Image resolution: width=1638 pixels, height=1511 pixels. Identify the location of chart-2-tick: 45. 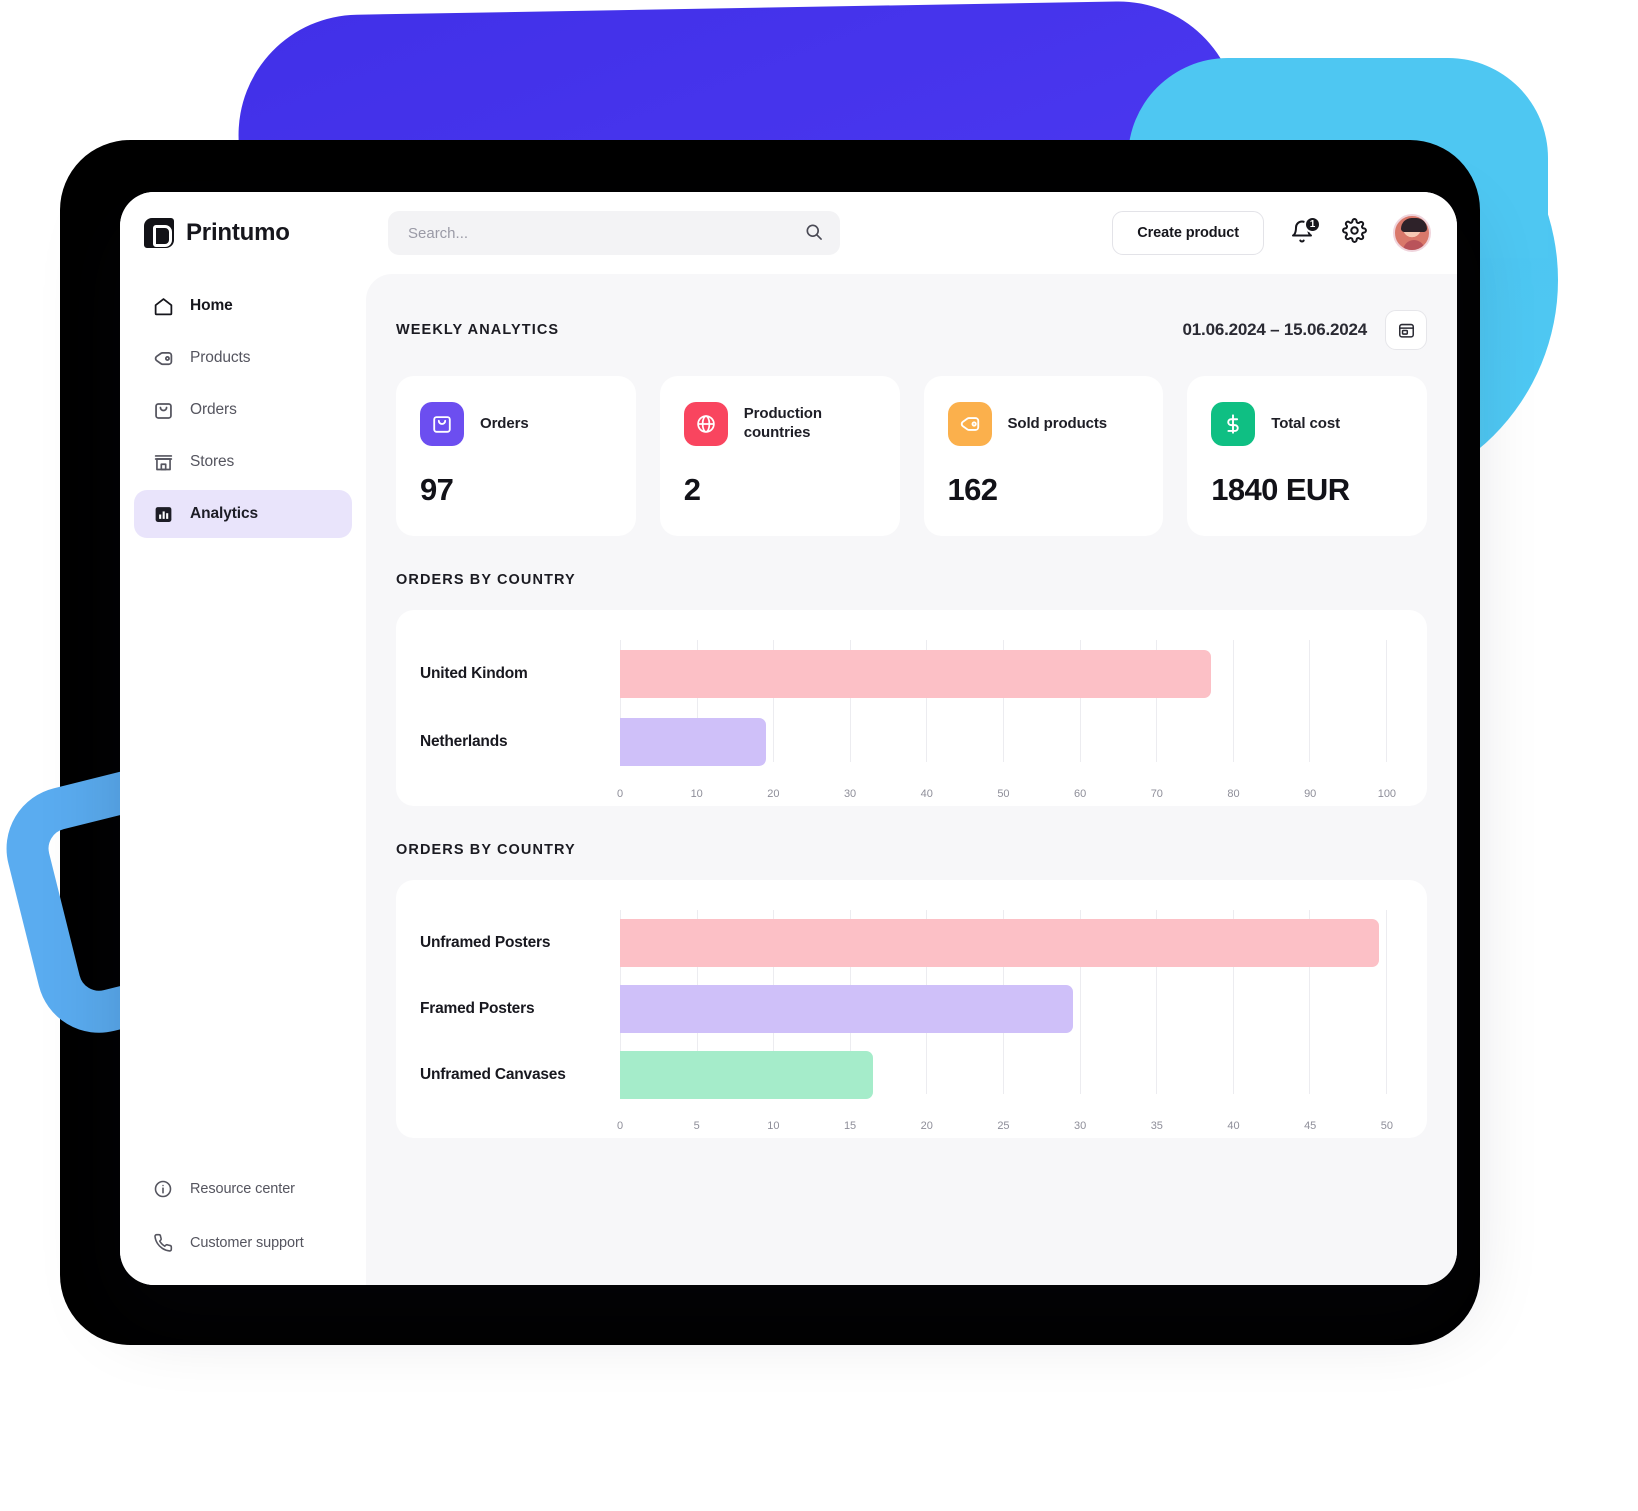
(1310, 1126).